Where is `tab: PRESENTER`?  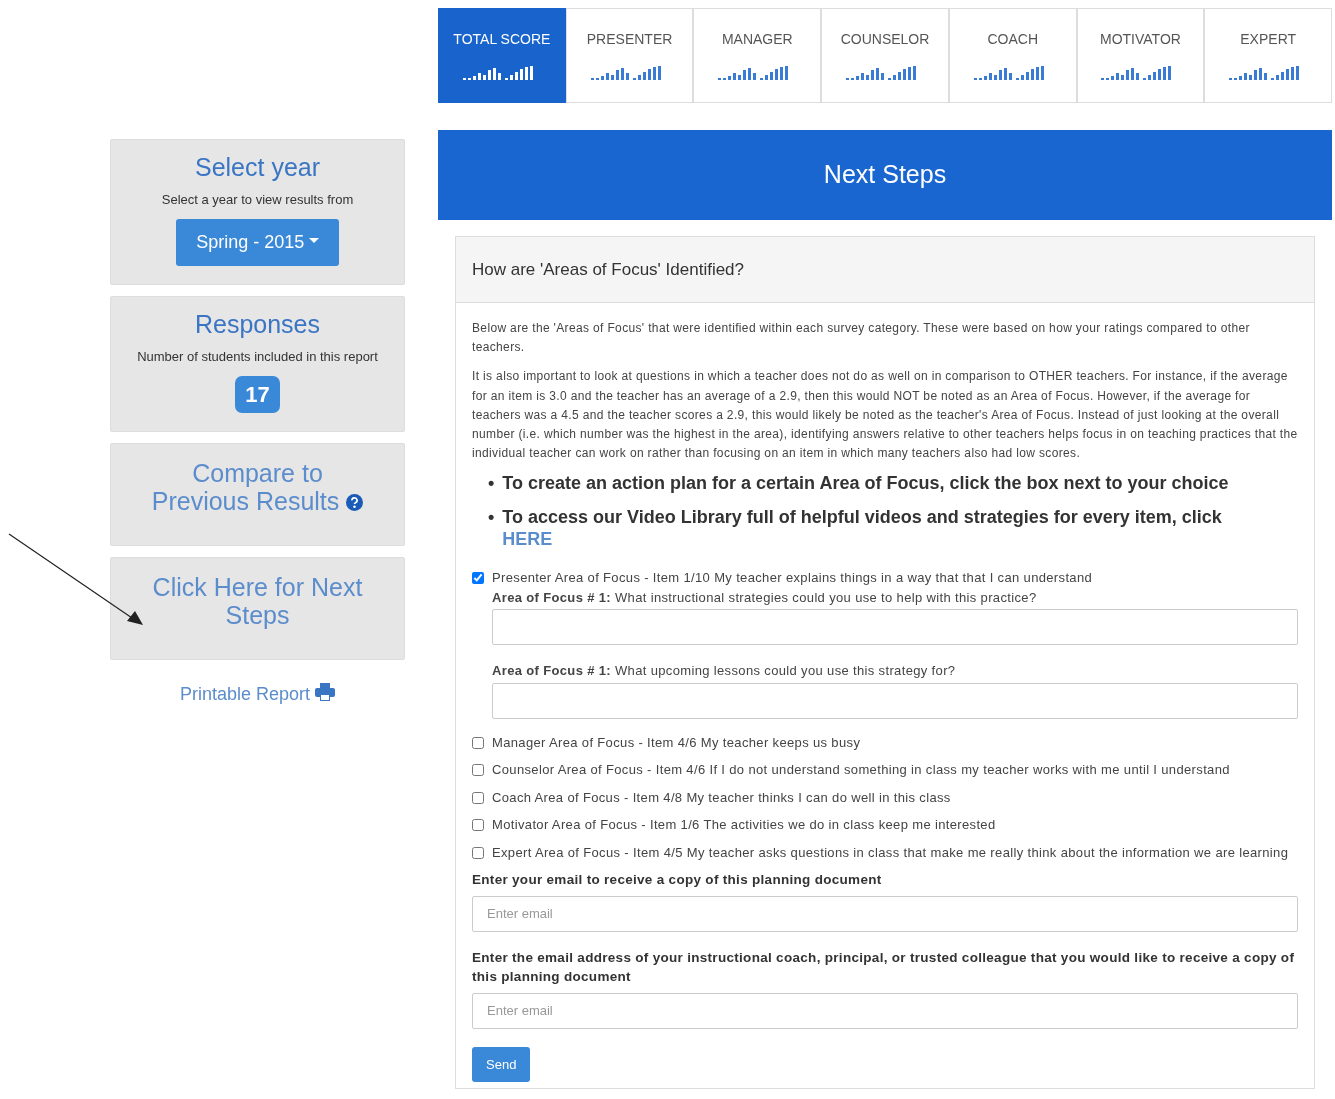 tab: PRESENTER is located at coordinates (629, 55).